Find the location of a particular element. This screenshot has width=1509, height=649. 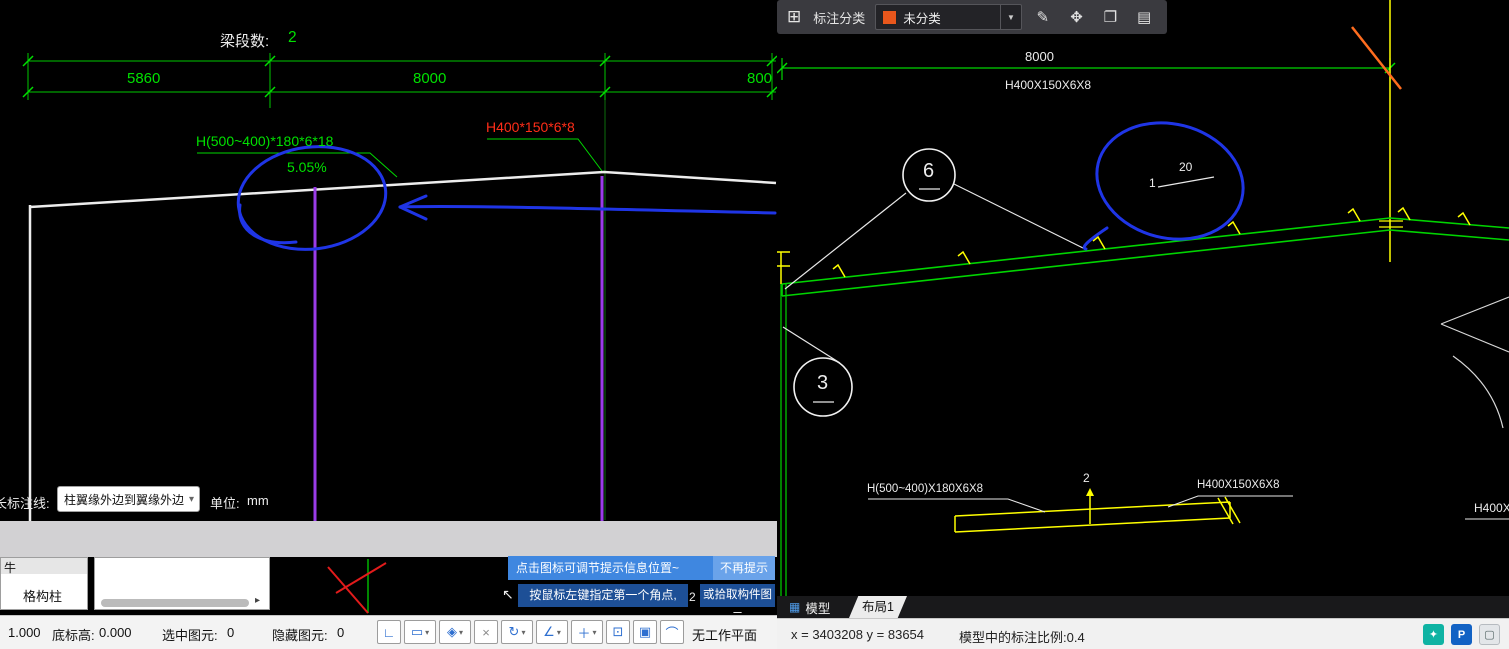

dismiss-hint-button: 不再提示 is located at coordinates (744, 568).